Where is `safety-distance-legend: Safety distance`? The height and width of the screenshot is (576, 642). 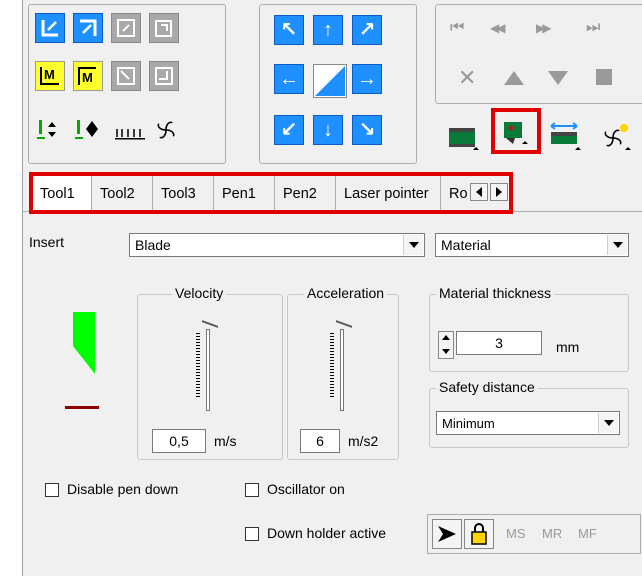
safety-distance-legend: Safety distance is located at coordinates (487, 387).